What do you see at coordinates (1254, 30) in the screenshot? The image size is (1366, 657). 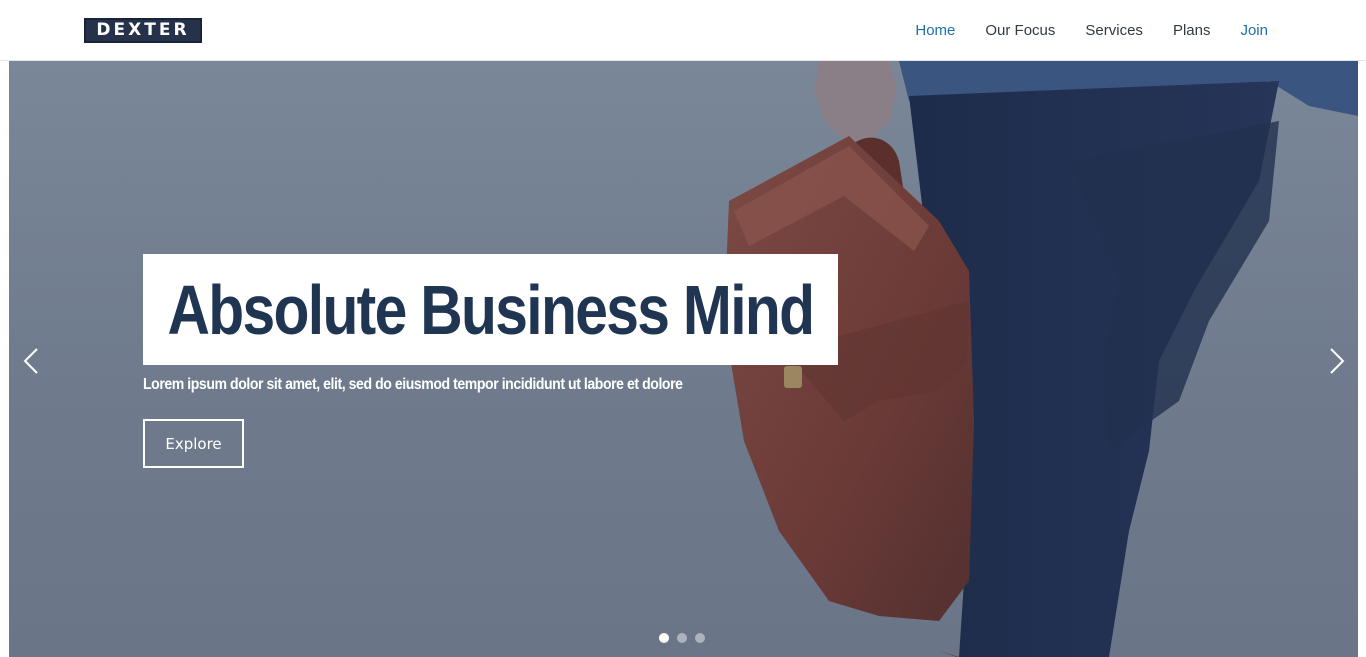 I see `nav-item-join: Join` at bounding box center [1254, 30].